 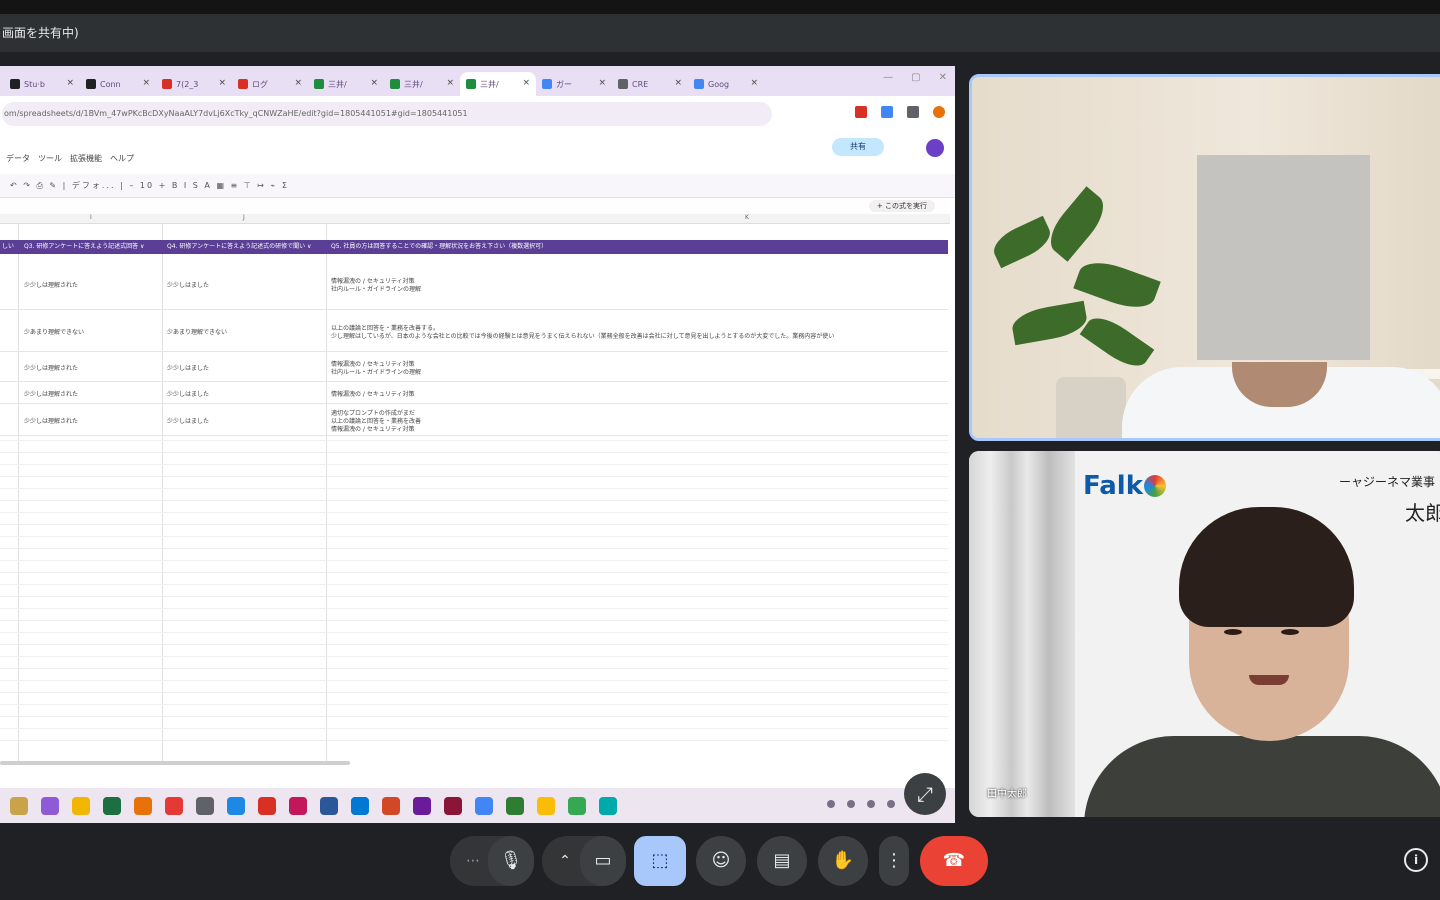 I want to click on microphone-button: 🎙, so click(x=511, y=861).